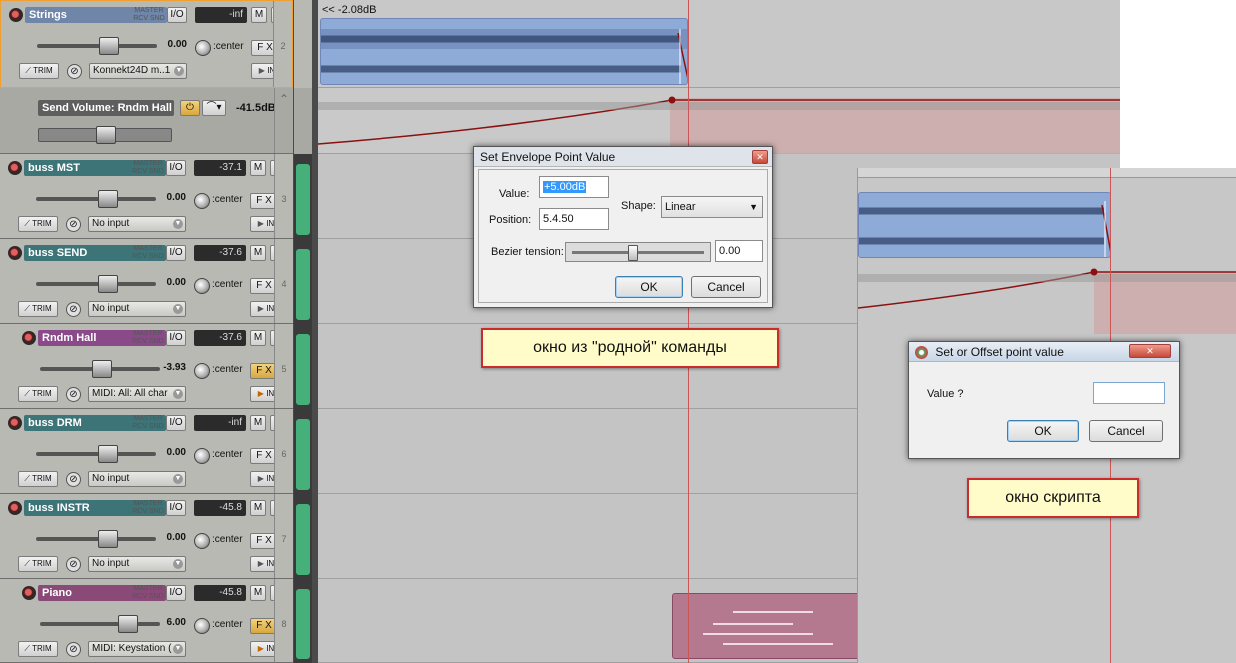 The image size is (1236, 663). What do you see at coordinates (137, 394) in the screenshot?
I see `input-selector: MIDI: All: All char ▼` at bounding box center [137, 394].